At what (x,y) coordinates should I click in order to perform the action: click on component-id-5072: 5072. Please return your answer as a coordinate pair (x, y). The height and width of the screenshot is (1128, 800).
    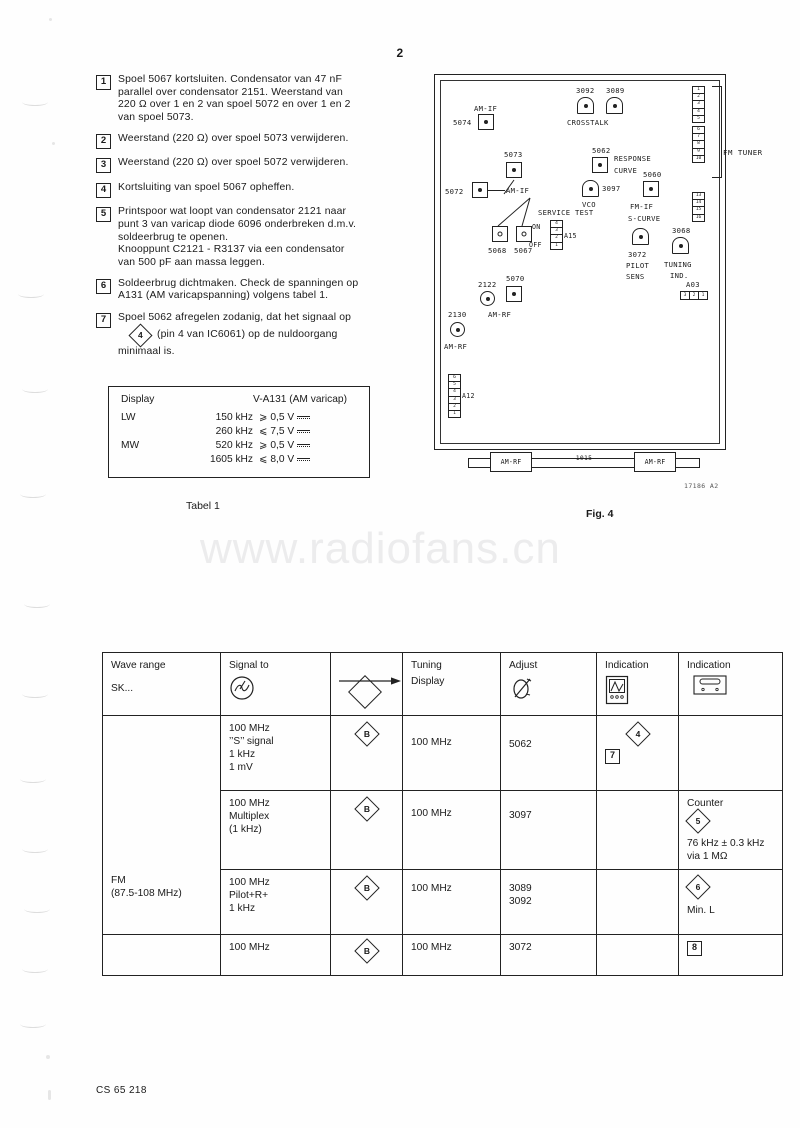
    Looking at the image, I should click on (454, 191).